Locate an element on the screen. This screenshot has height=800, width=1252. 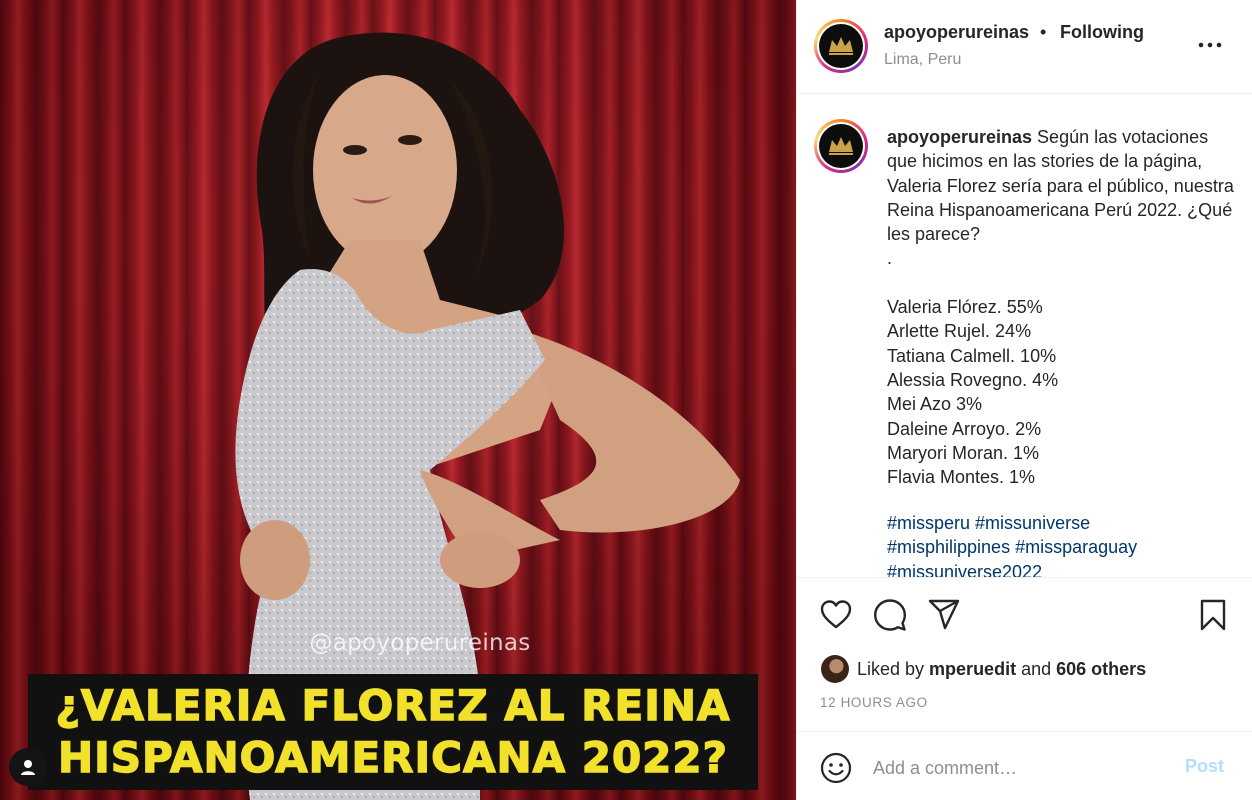
hashtag-link: #missperu is located at coordinates (928, 523).